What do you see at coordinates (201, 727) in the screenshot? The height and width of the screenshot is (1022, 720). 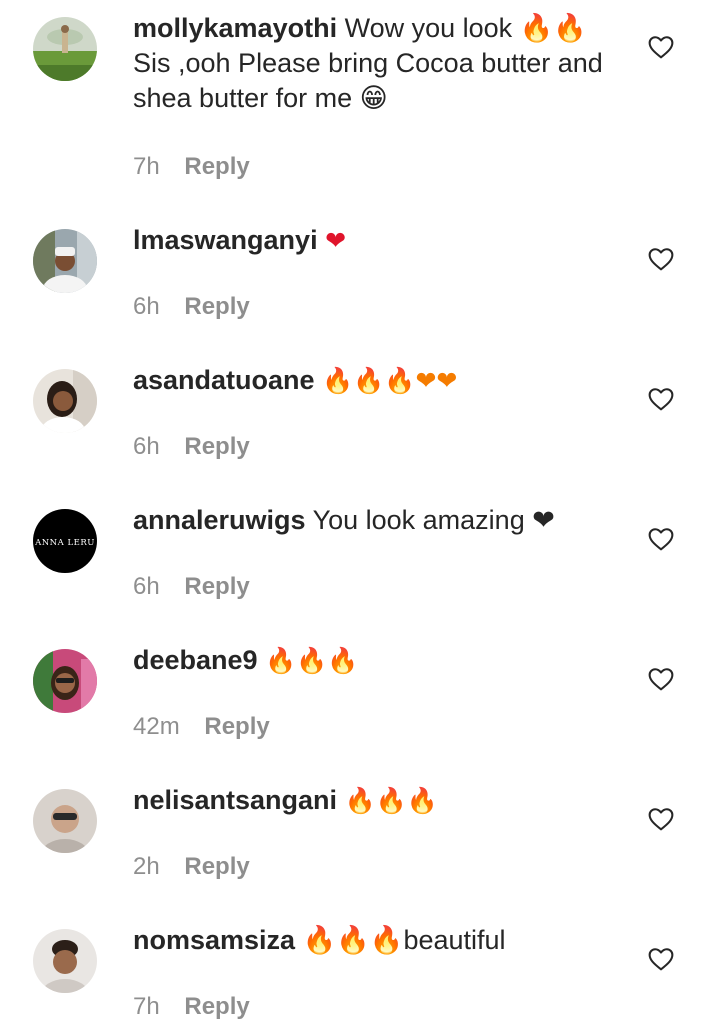 I see `comment-meta: 42m Reply` at bounding box center [201, 727].